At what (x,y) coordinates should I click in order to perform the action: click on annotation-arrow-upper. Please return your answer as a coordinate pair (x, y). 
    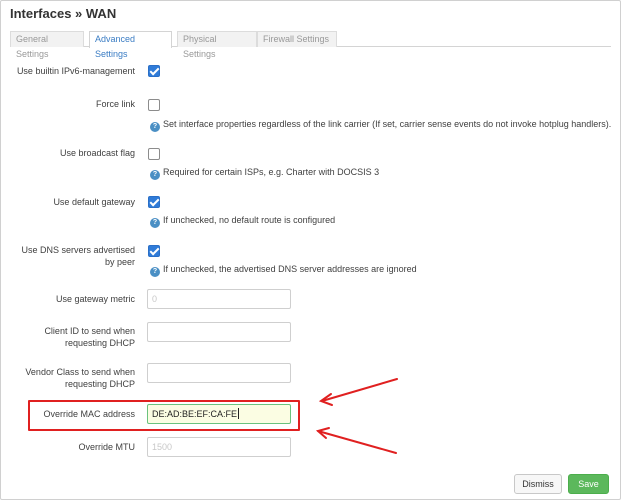
    Looking at the image, I should click on (359, 390).